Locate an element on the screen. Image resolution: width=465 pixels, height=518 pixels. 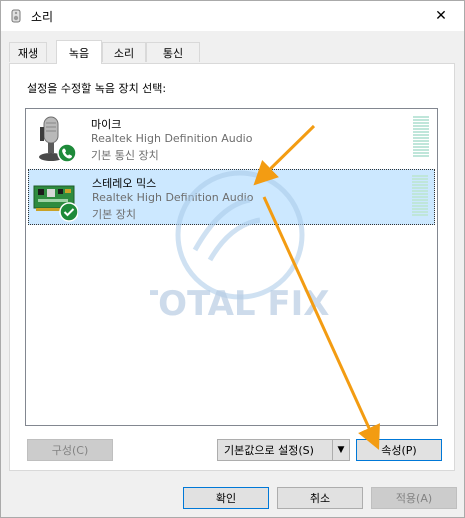
cancel-button: 취소 is located at coordinates (320, 498).